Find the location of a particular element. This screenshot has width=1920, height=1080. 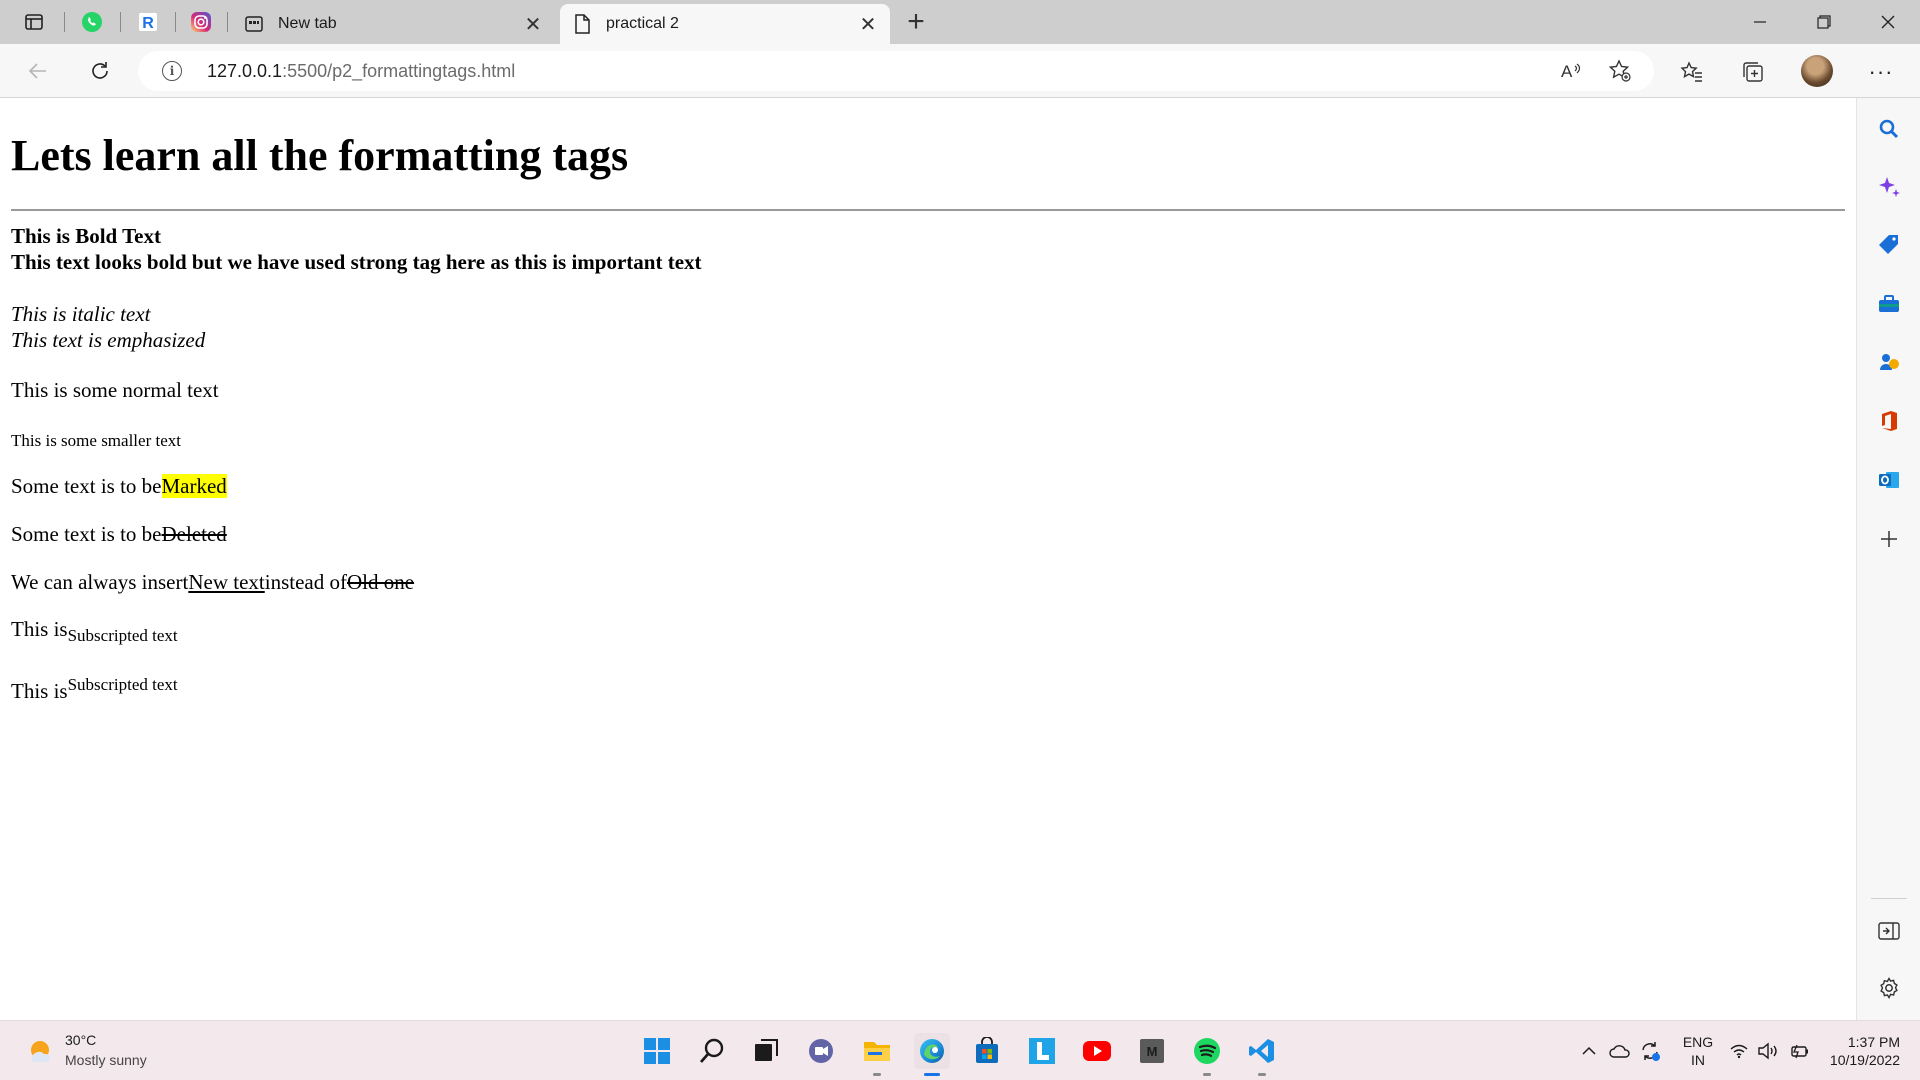

tools-icon is located at coordinates (1889, 304).